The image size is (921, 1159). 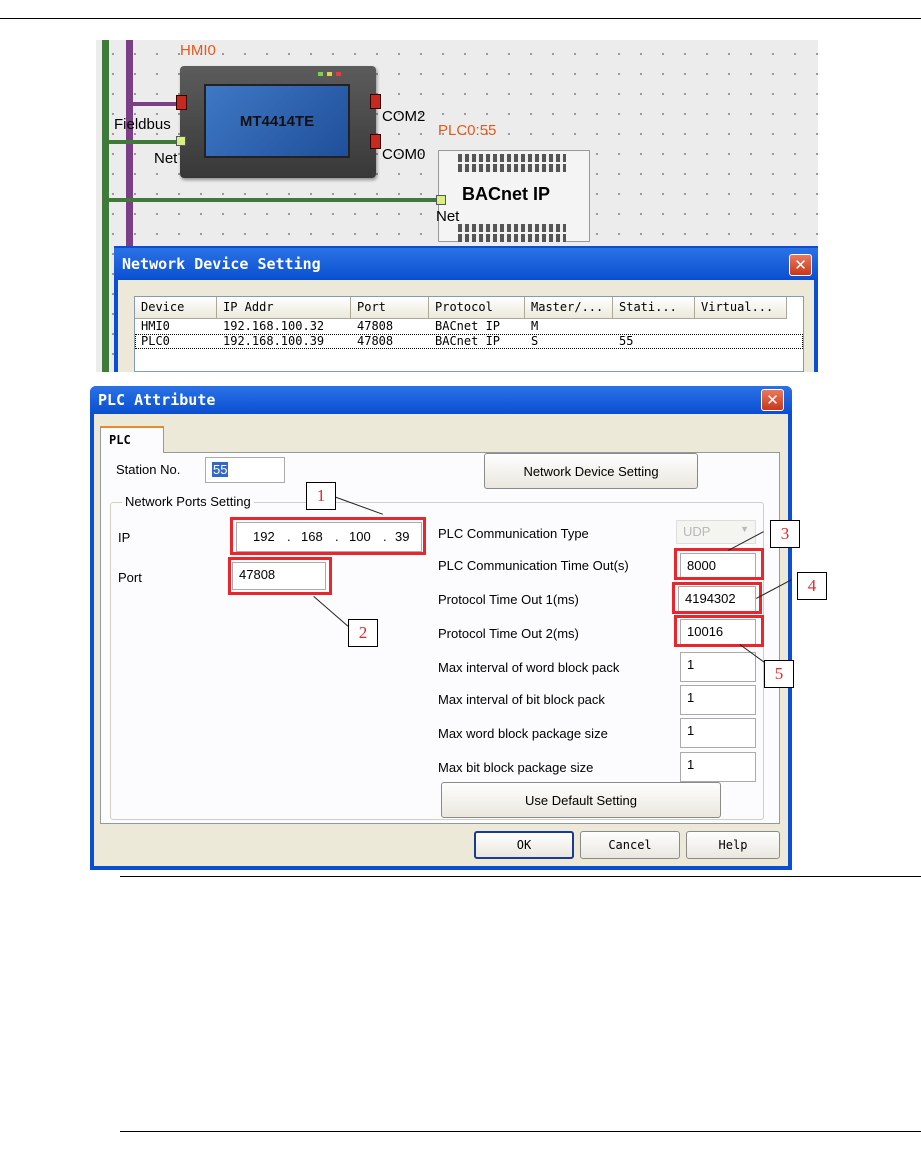 I want to click on plc-net-wire, so click(x=274, y=200).